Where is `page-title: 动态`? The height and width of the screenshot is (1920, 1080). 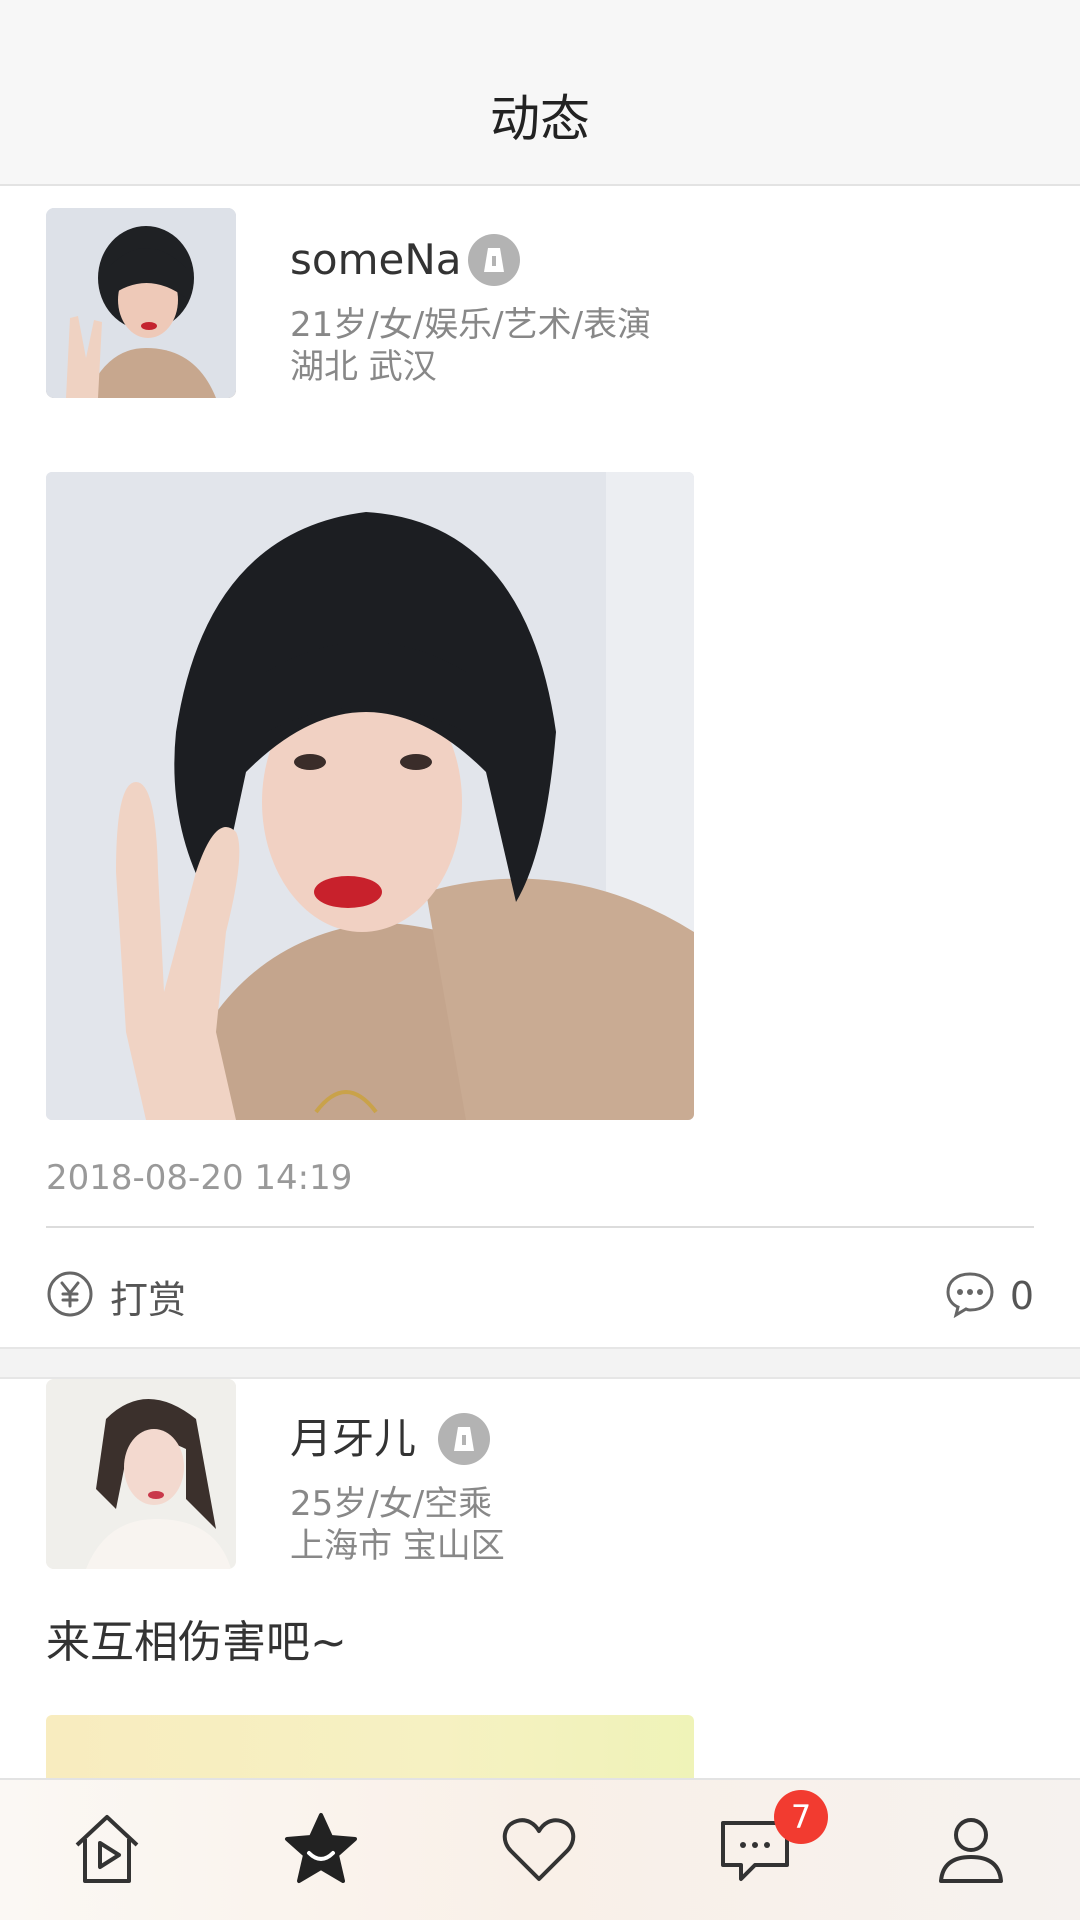 page-title: 动态 is located at coordinates (540, 119).